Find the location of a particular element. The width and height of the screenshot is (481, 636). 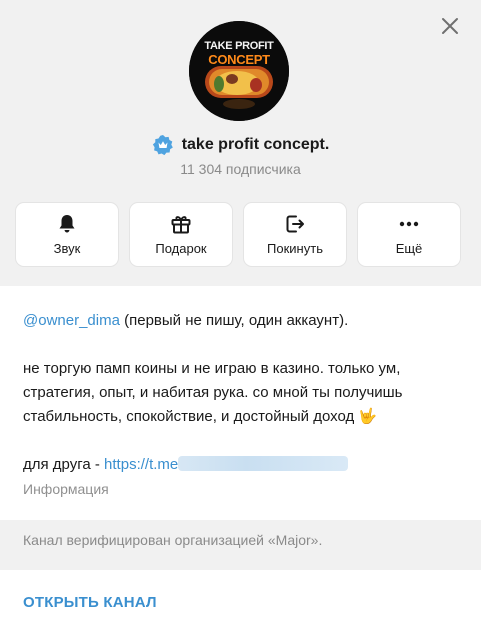

gift-icon is located at coordinates (181, 225).